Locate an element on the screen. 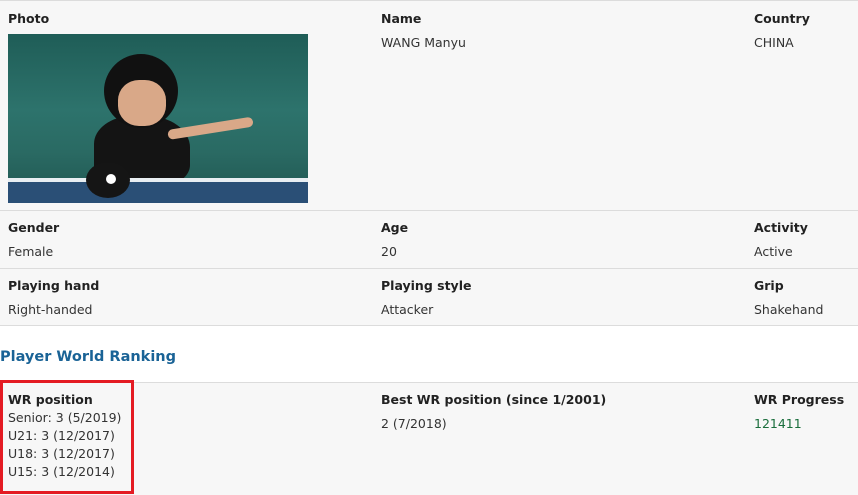 Image resolution: width=858 pixels, height=495 pixels. ranking-section-title: Player World Ranking is located at coordinates (88, 357).